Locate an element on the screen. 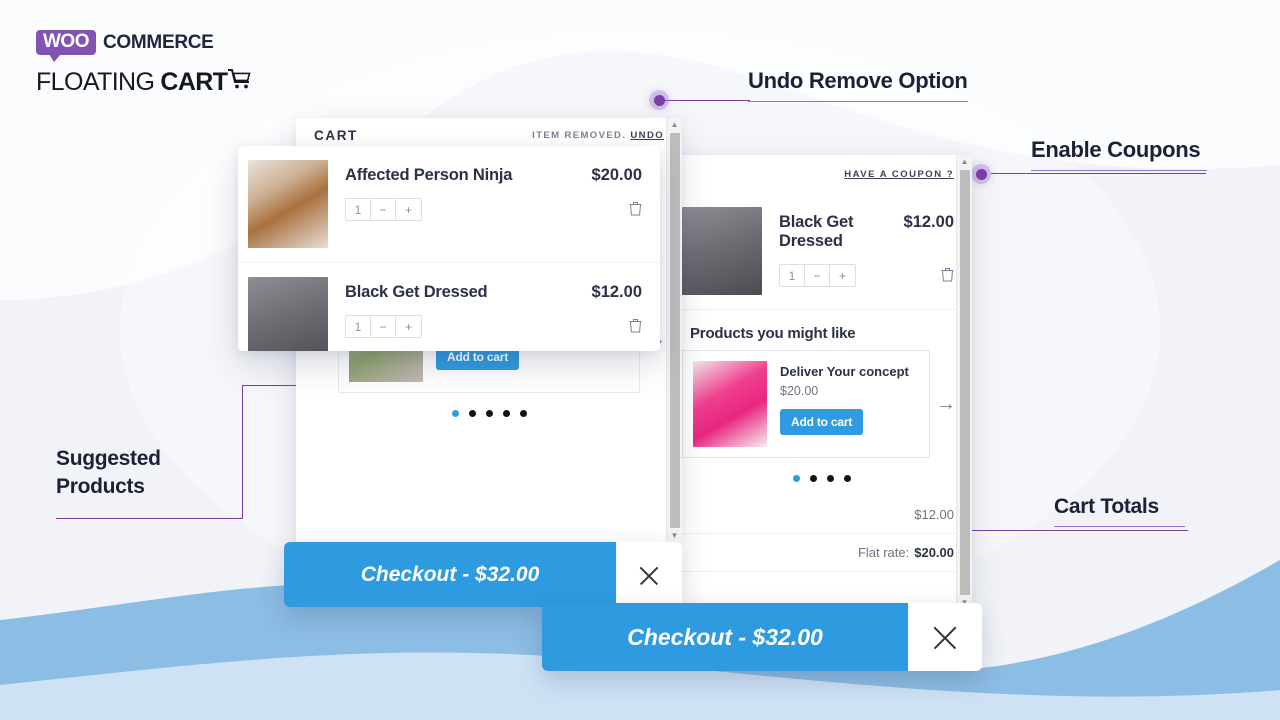 The image size is (1280, 720). totals-value: $12.00 is located at coordinates (934, 514).